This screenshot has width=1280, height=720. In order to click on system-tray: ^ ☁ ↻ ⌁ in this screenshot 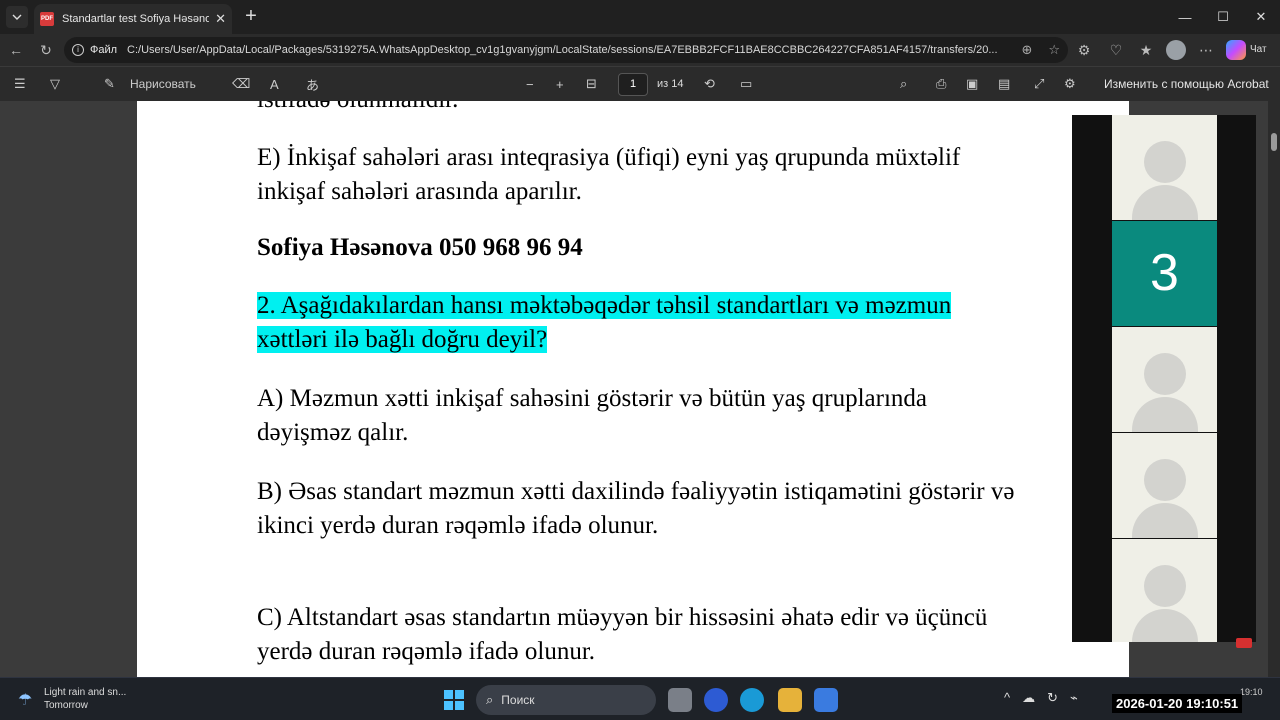, I will do `click(1041, 698)`.